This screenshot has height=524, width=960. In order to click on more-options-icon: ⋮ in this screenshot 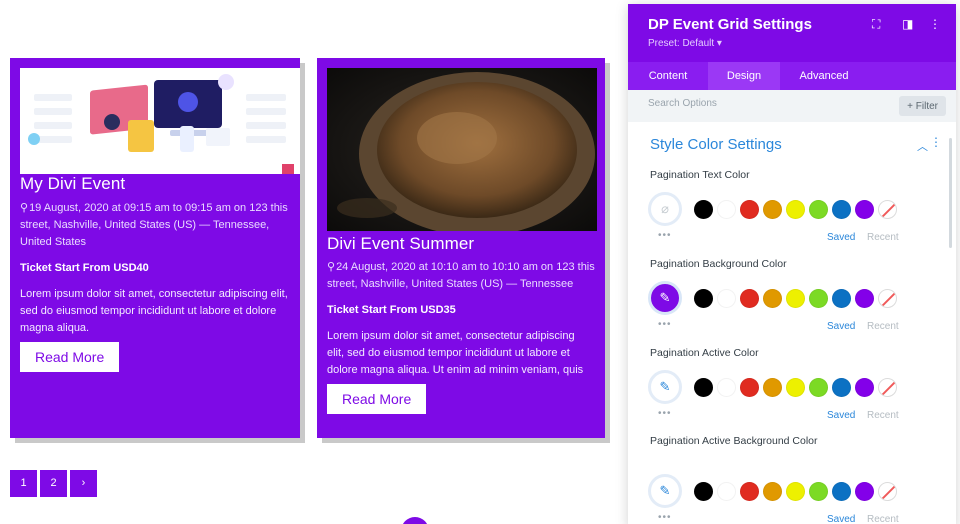, I will do `click(935, 24)`.